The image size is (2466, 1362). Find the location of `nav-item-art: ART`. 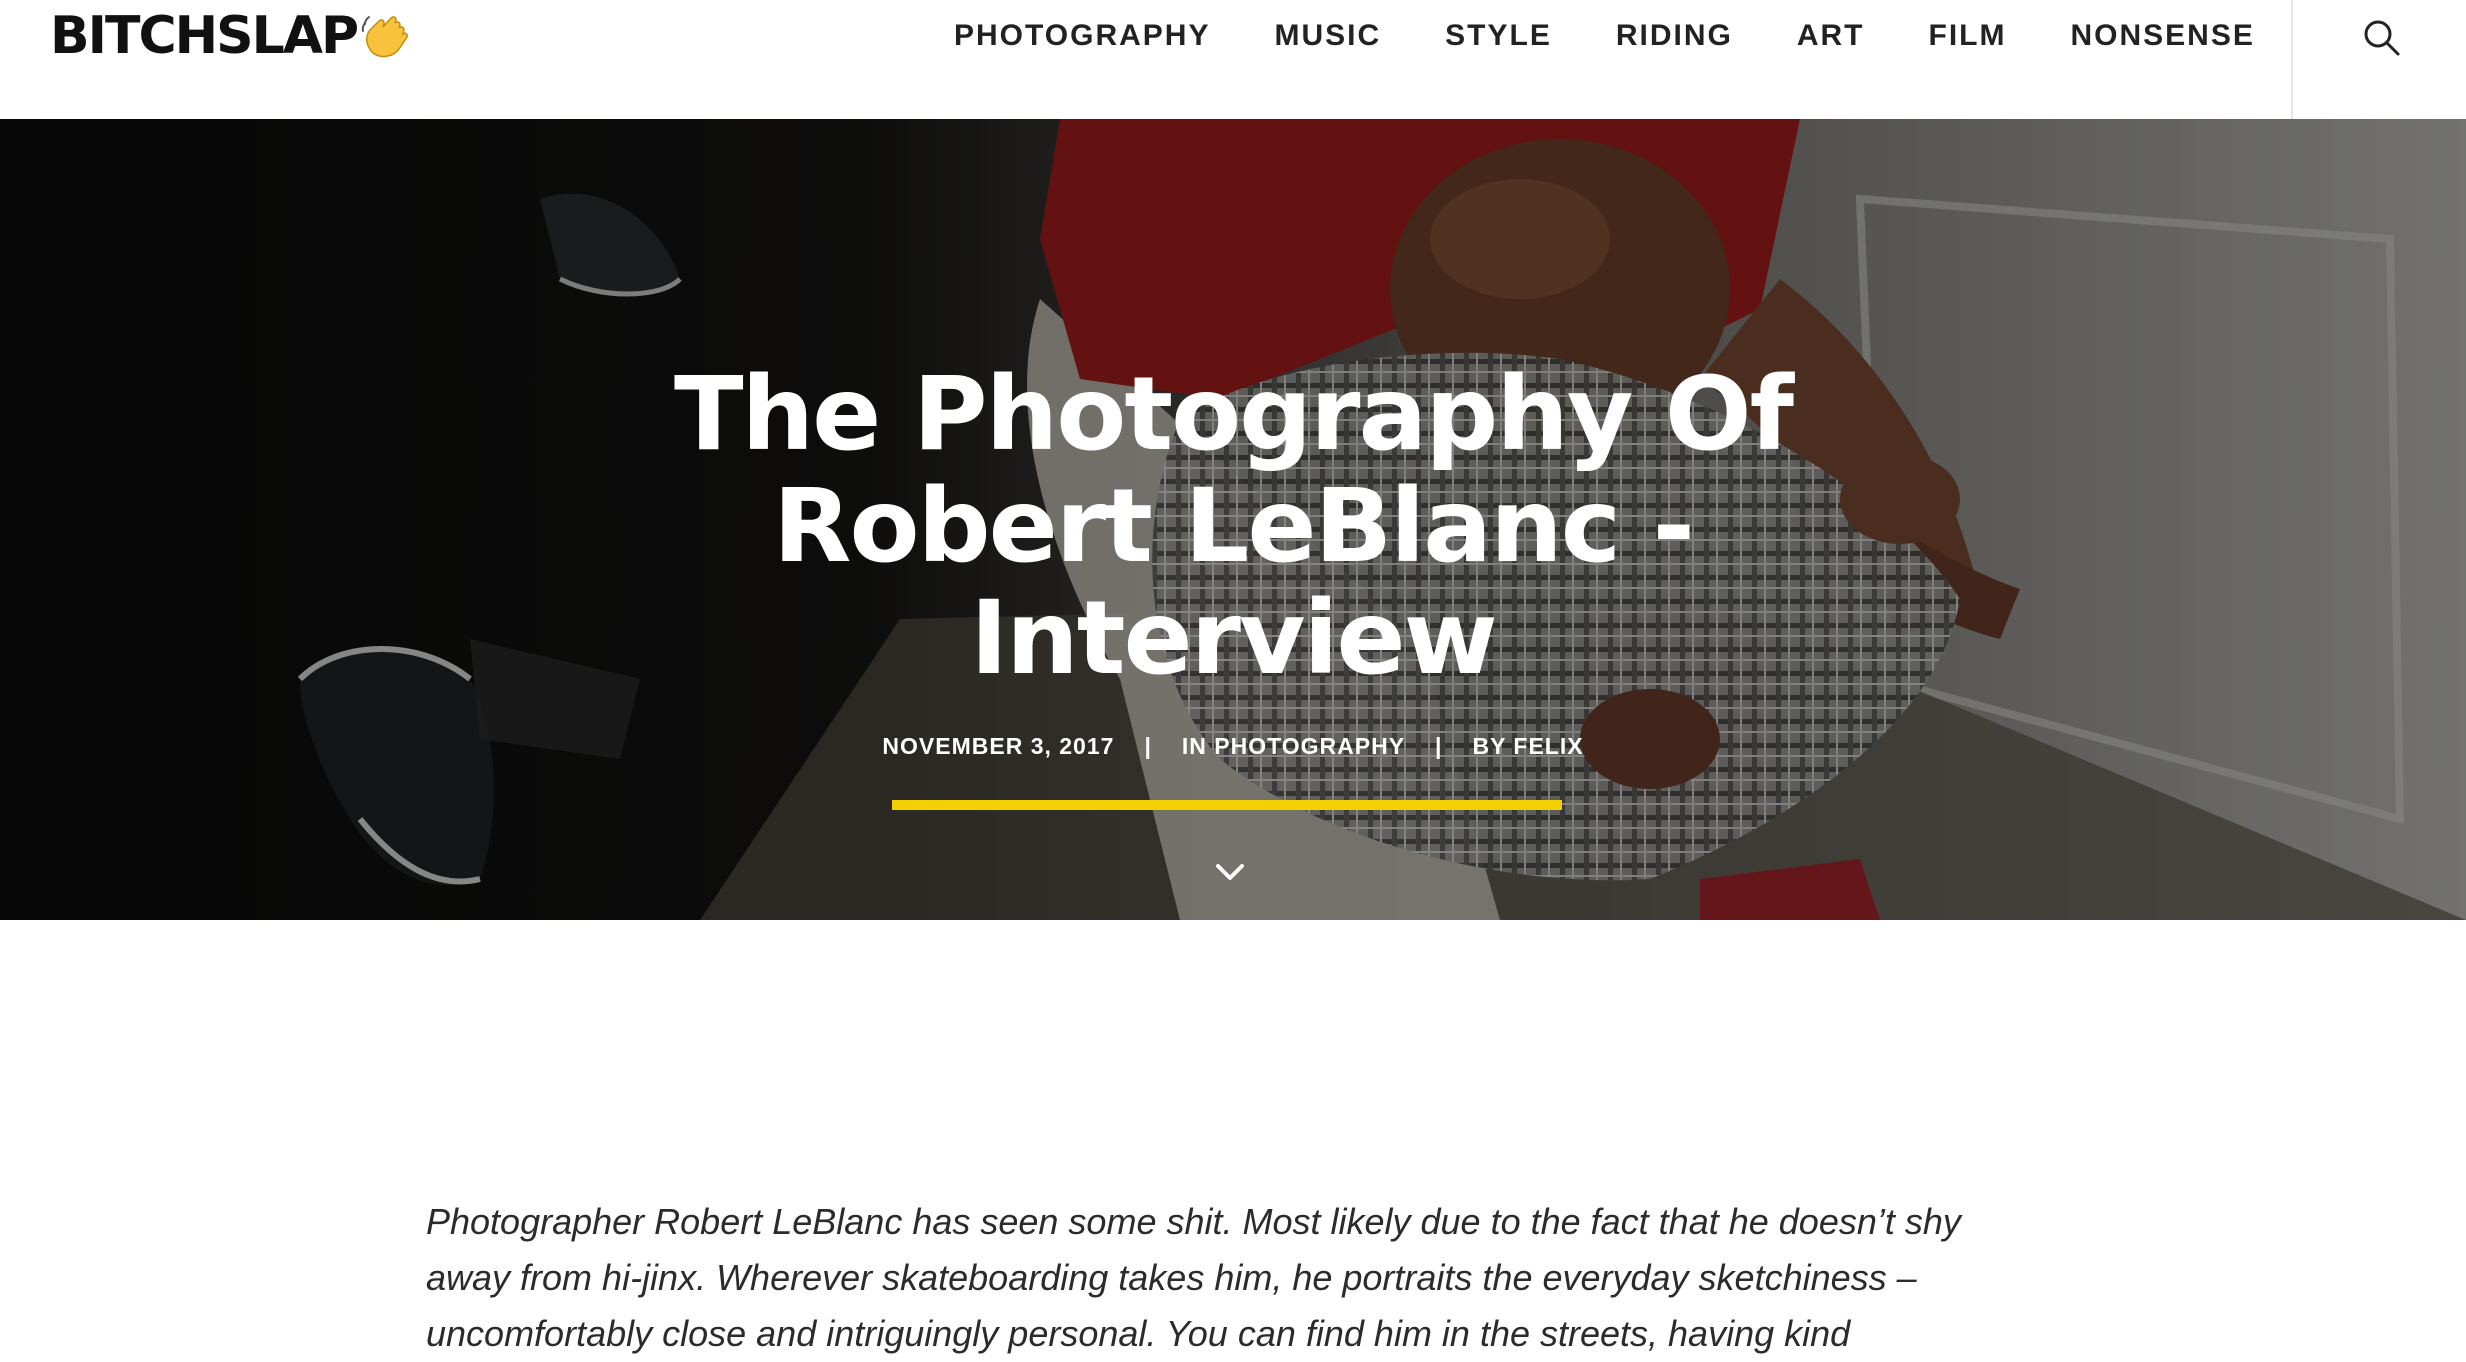

nav-item-art: ART is located at coordinates (1831, 36).